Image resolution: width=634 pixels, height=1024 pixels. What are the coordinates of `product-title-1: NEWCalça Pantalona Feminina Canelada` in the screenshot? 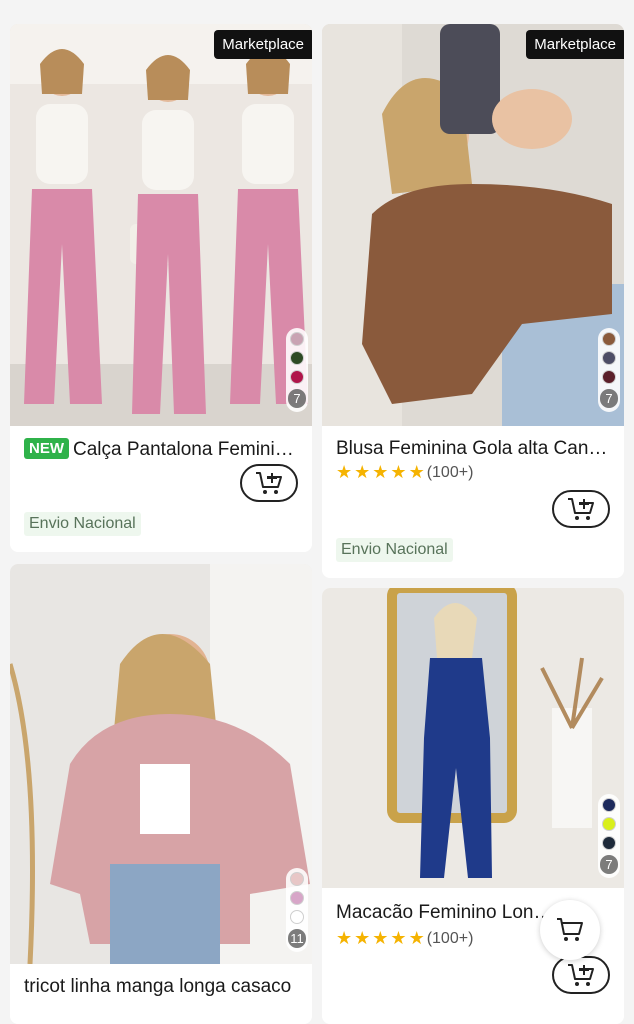 It's located at (162, 449).